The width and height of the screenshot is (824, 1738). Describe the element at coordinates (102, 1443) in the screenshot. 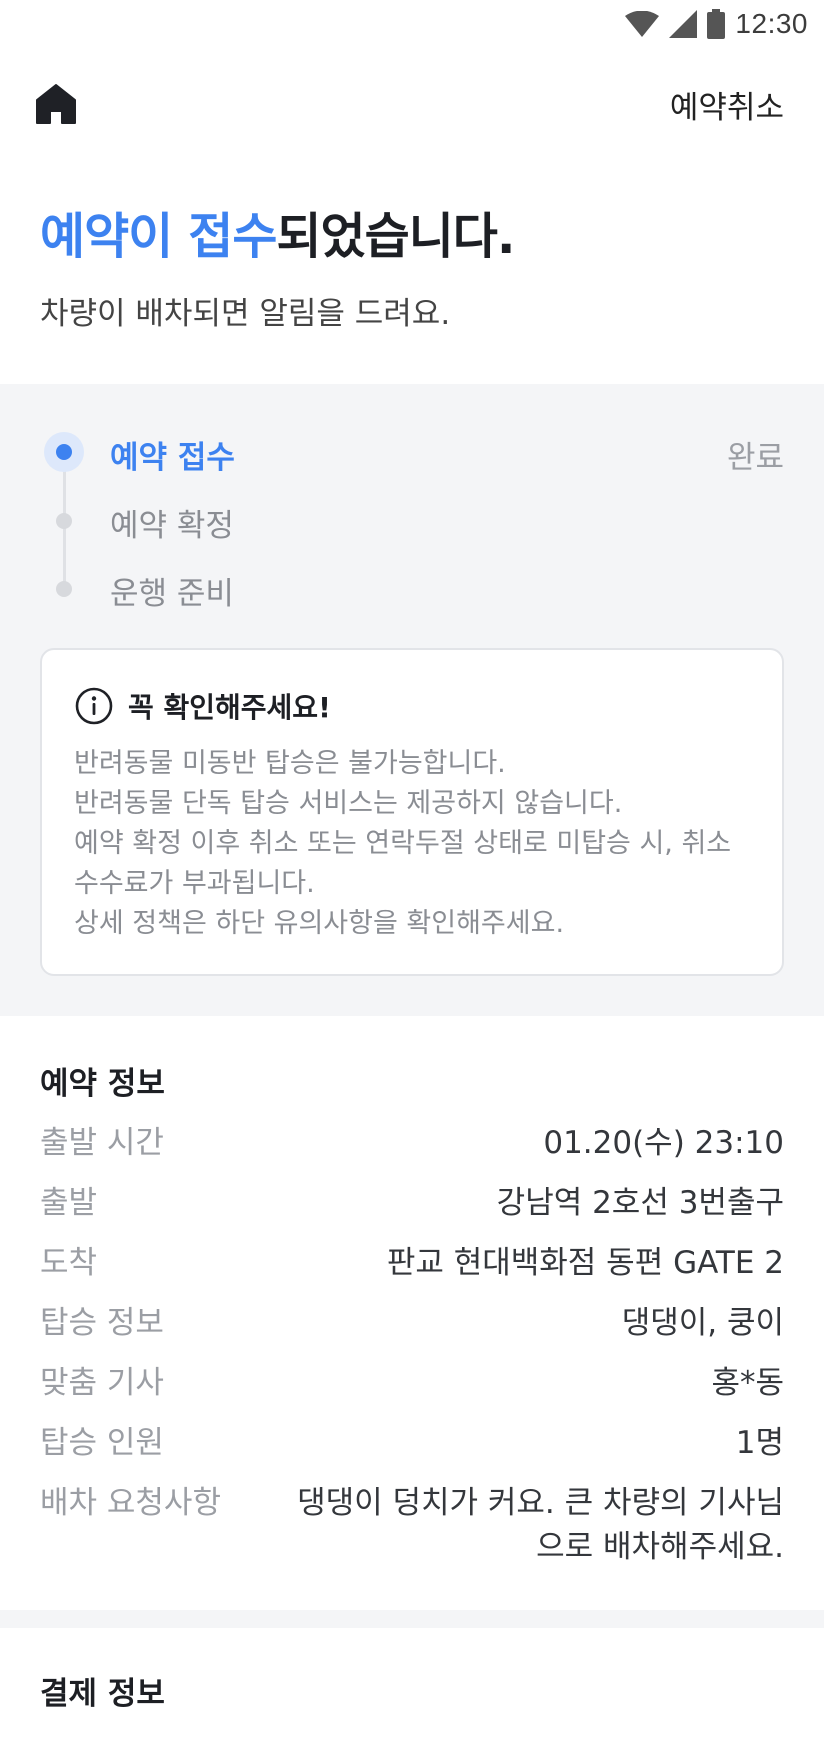

I see `info-key: 탑승 인원` at that location.